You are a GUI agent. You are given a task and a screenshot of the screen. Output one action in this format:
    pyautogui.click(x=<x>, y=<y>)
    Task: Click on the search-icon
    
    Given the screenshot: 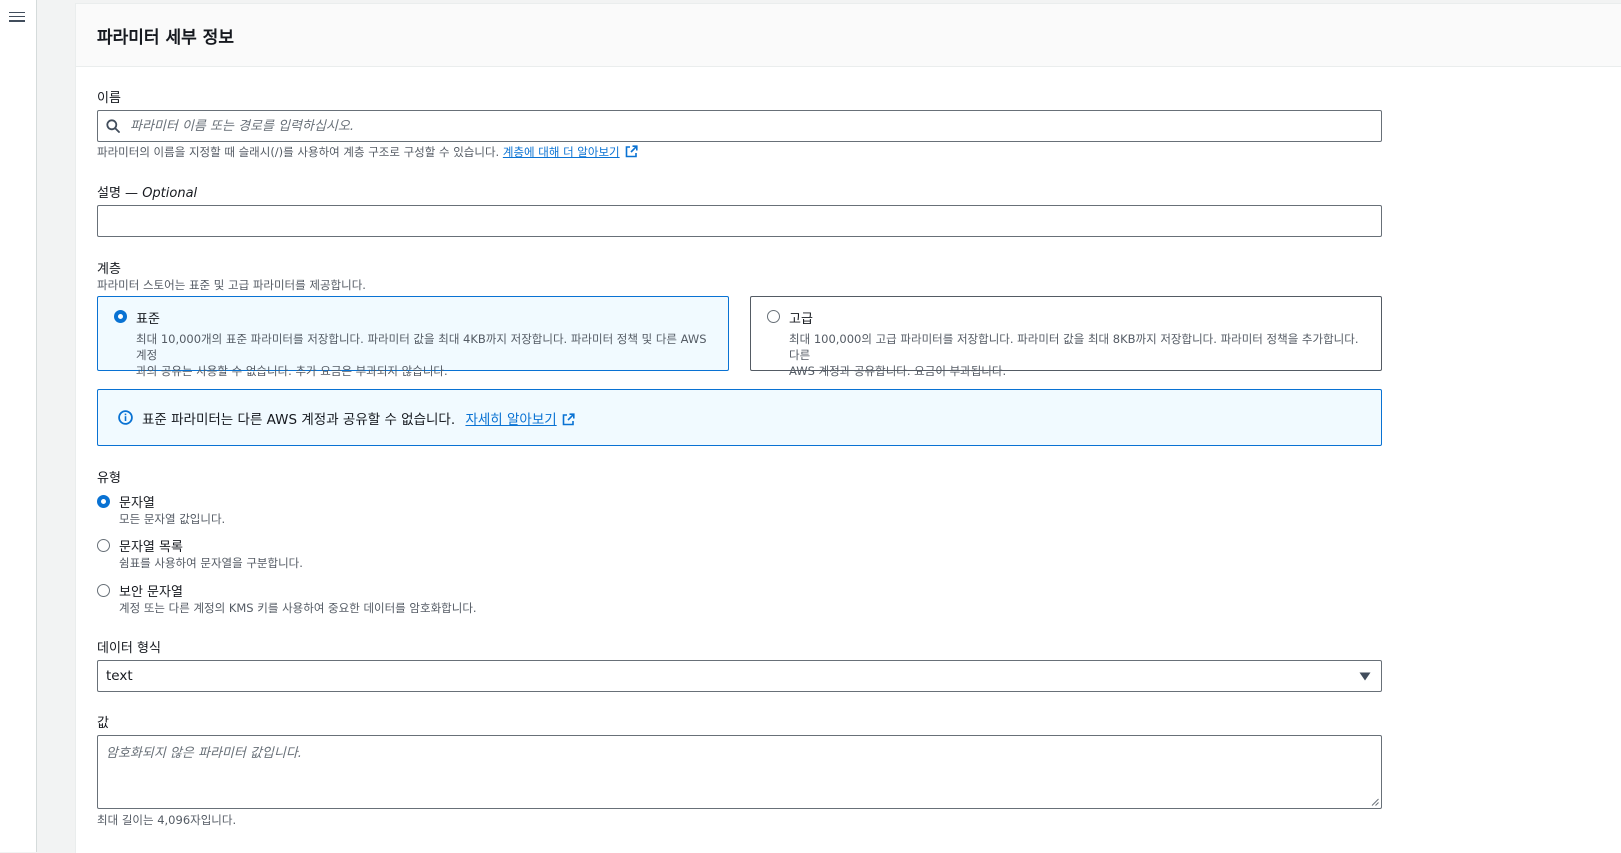 What is the action you would take?
    pyautogui.click(x=113, y=126)
    